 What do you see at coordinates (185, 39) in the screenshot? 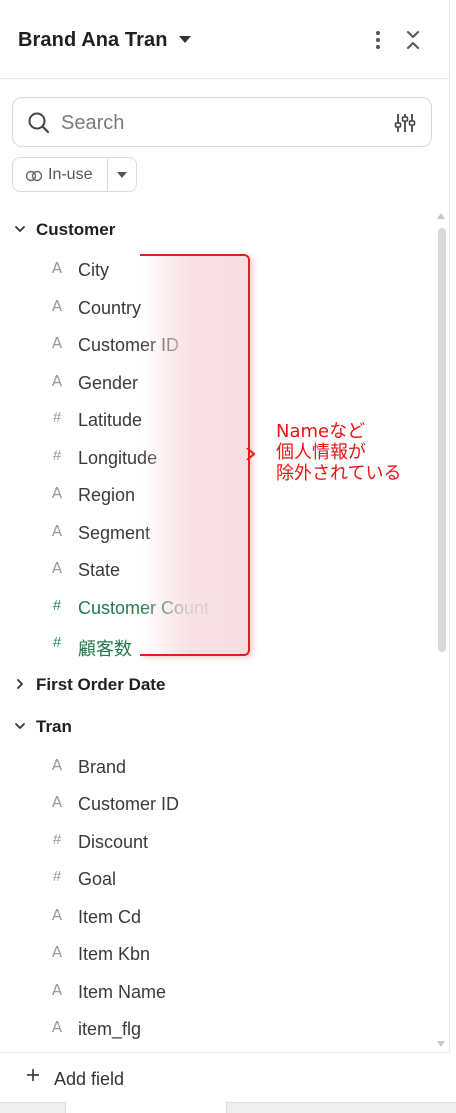
I see `caret-down-icon` at bounding box center [185, 39].